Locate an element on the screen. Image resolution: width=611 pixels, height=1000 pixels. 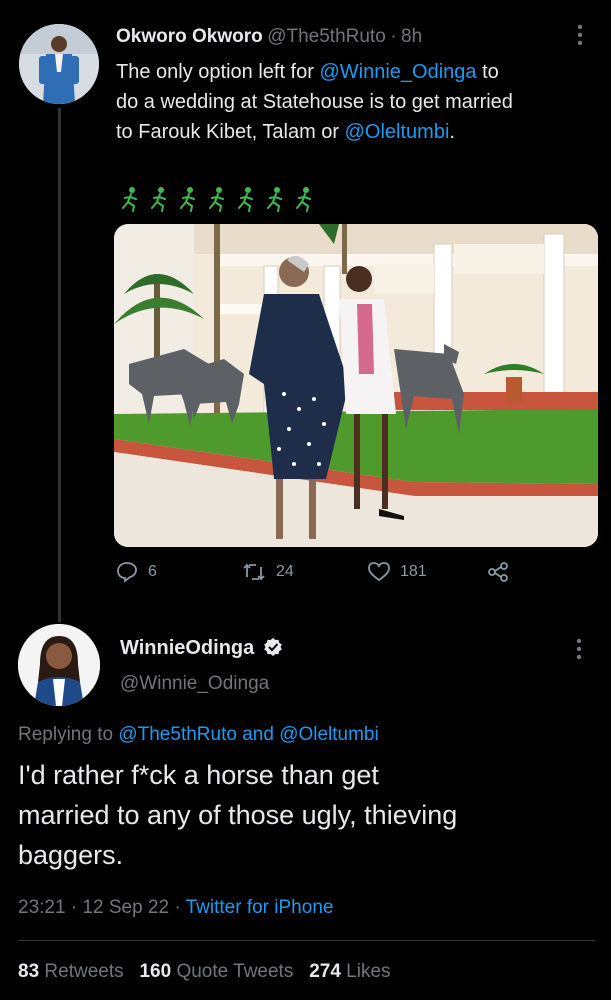
replying-to-label: Replying to is located at coordinates (68, 734).